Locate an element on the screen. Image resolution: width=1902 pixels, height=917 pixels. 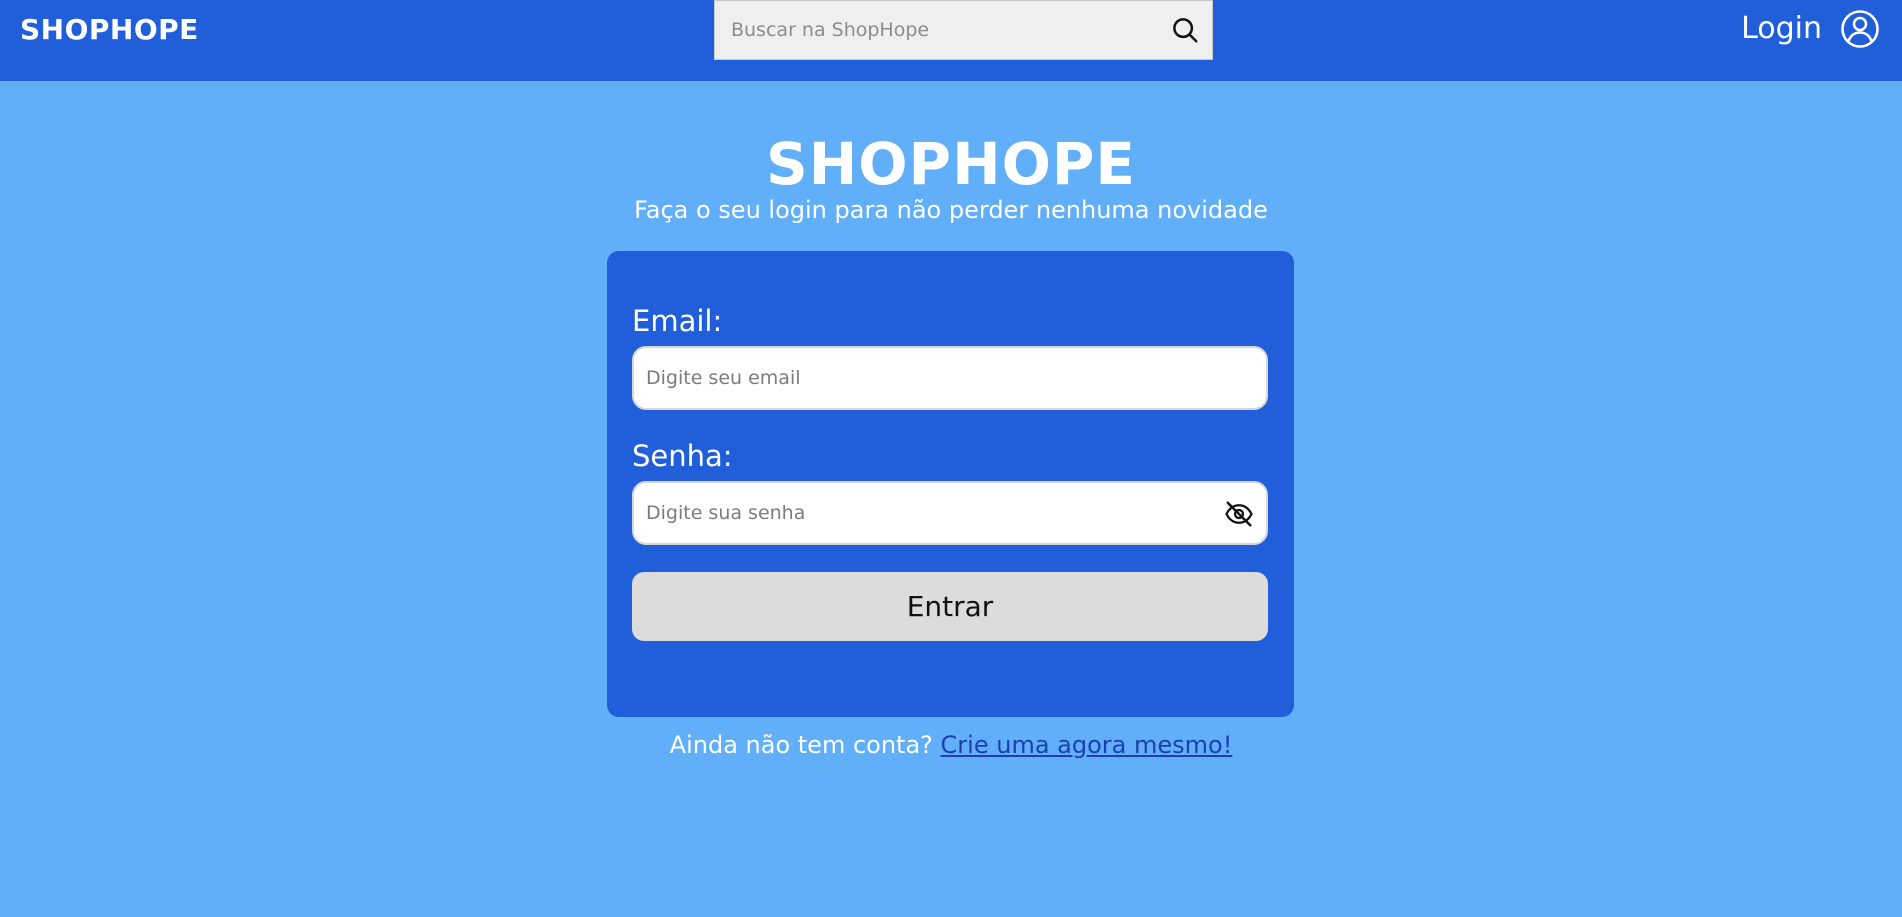
login-nav-button: Login is located at coordinates (1810, 29).